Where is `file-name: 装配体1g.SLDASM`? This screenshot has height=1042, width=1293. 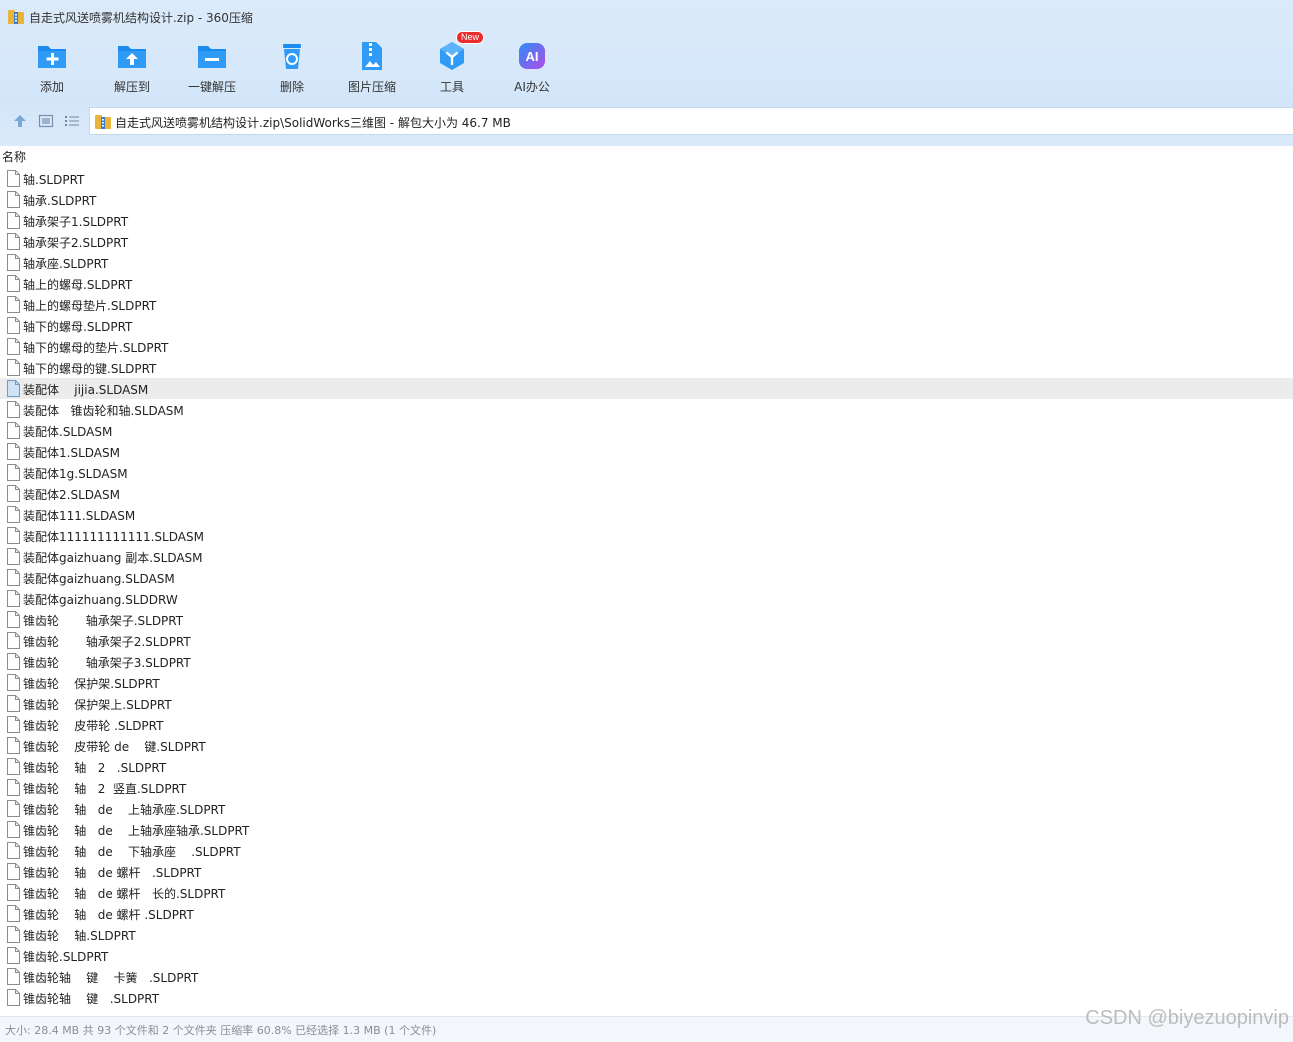
file-name: 装配体1g.SLDASM is located at coordinates (75, 474).